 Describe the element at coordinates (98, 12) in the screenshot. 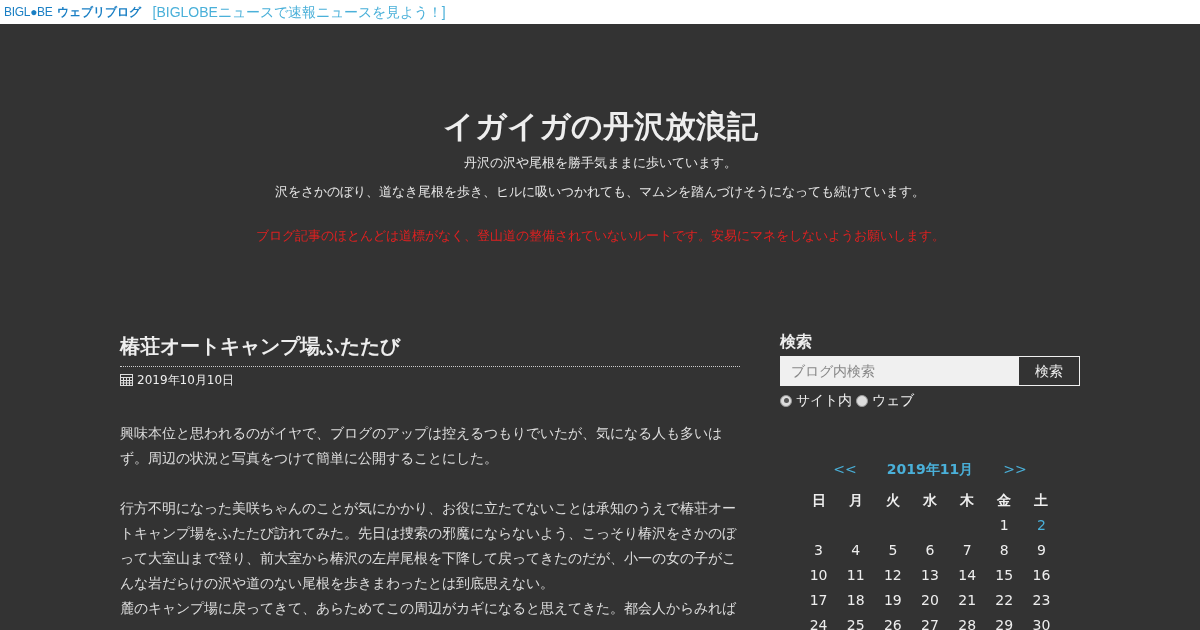

I see `brand-subtitle: ウェブリブログ` at that location.